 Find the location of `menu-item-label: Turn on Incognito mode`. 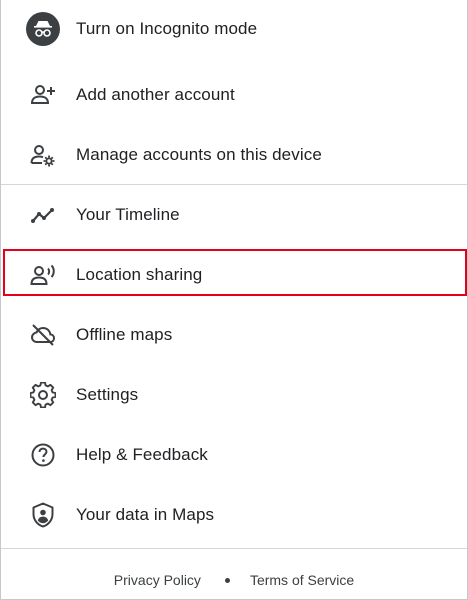

menu-item-label: Turn on Incognito mode is located at coordinates (167, 28).